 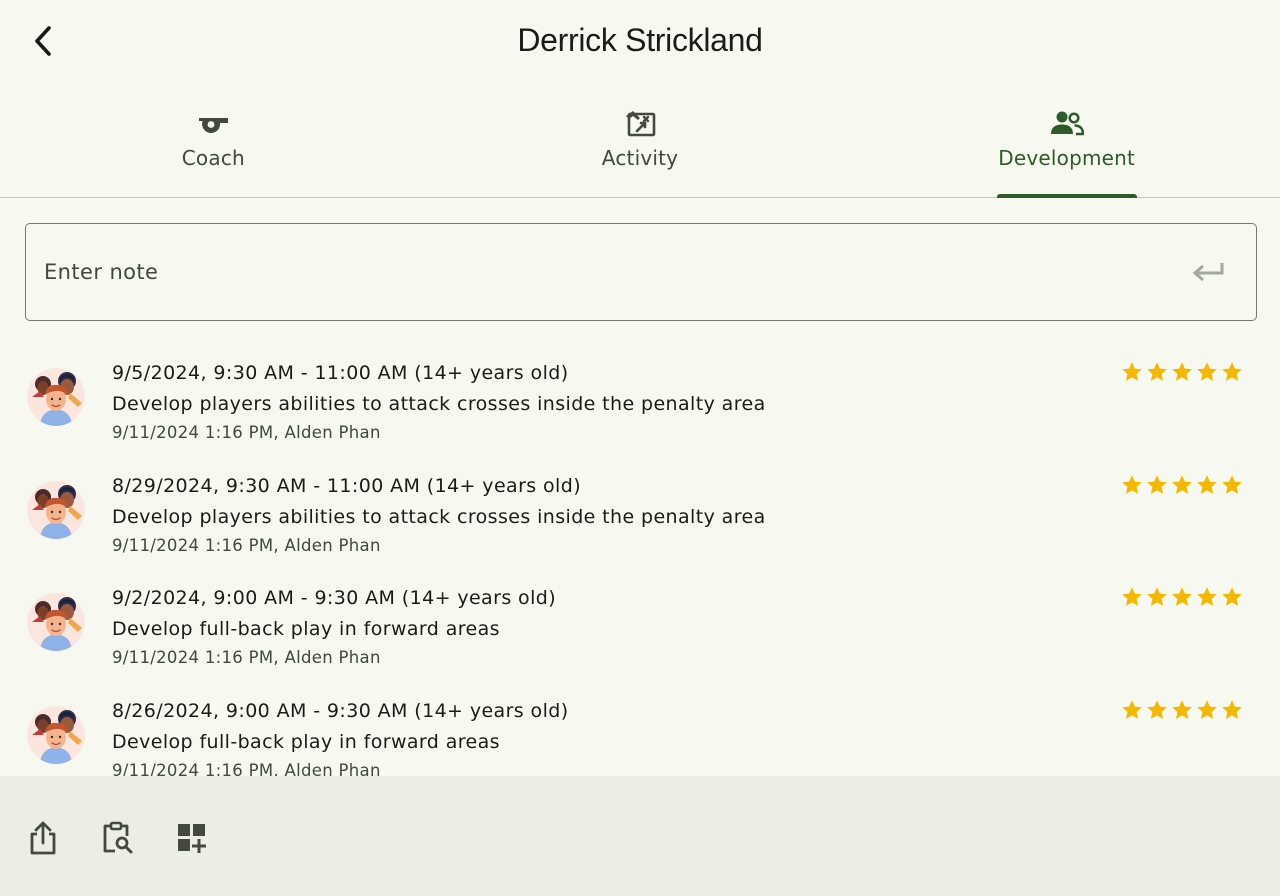 What do you see at coordinates (1066, 196) in the screenshot?
I see `active-tab-indicator` at bounding box center [1066, 196].